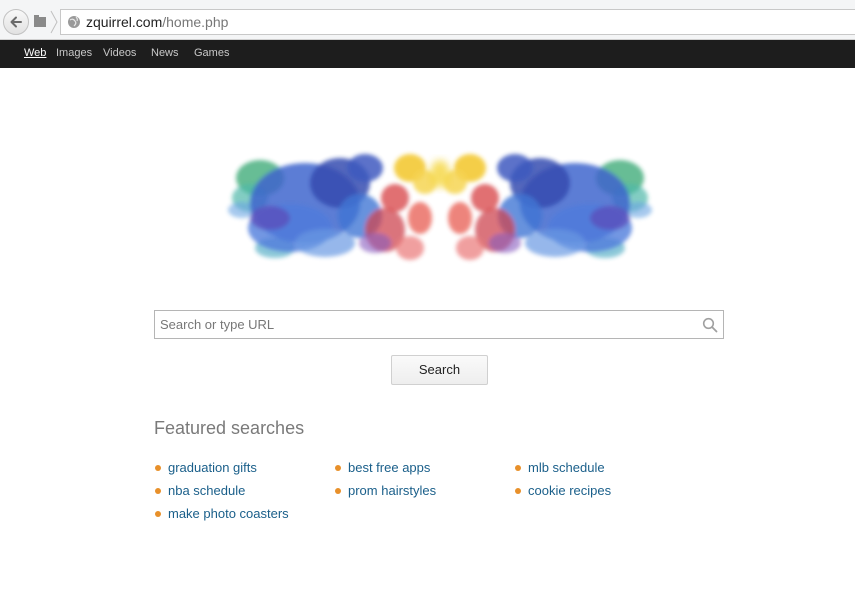 The width and height of the screenshot is (855, 594). I want to click on nav-web: Web, so click(35, 53).